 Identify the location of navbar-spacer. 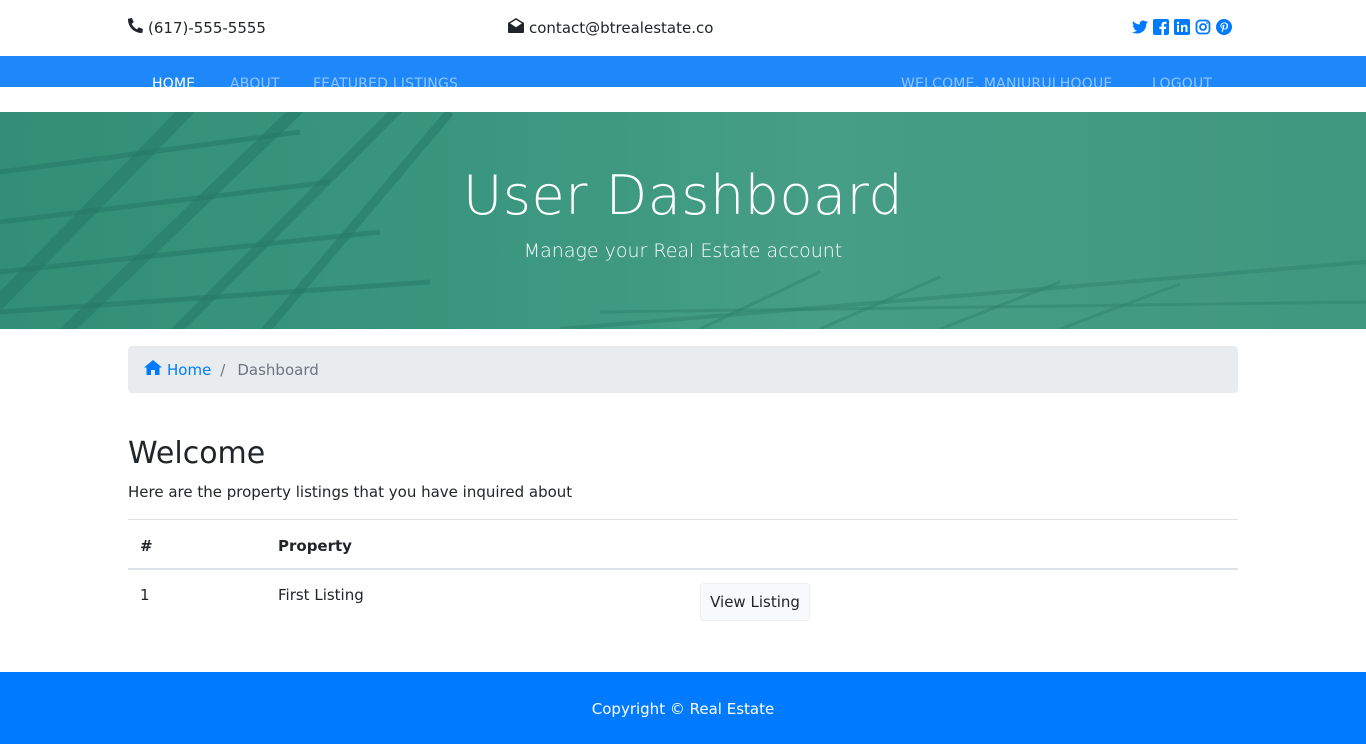
(683, 99).